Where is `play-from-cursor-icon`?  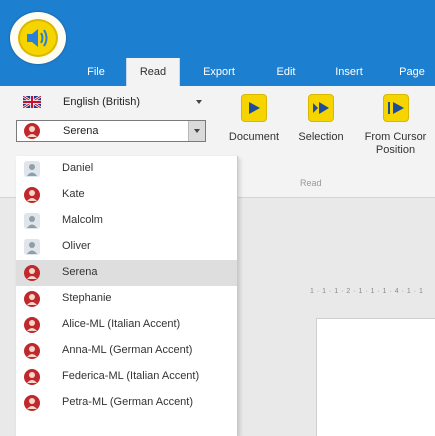
play-from-cursor-icon is located at coordinates (395, 108).